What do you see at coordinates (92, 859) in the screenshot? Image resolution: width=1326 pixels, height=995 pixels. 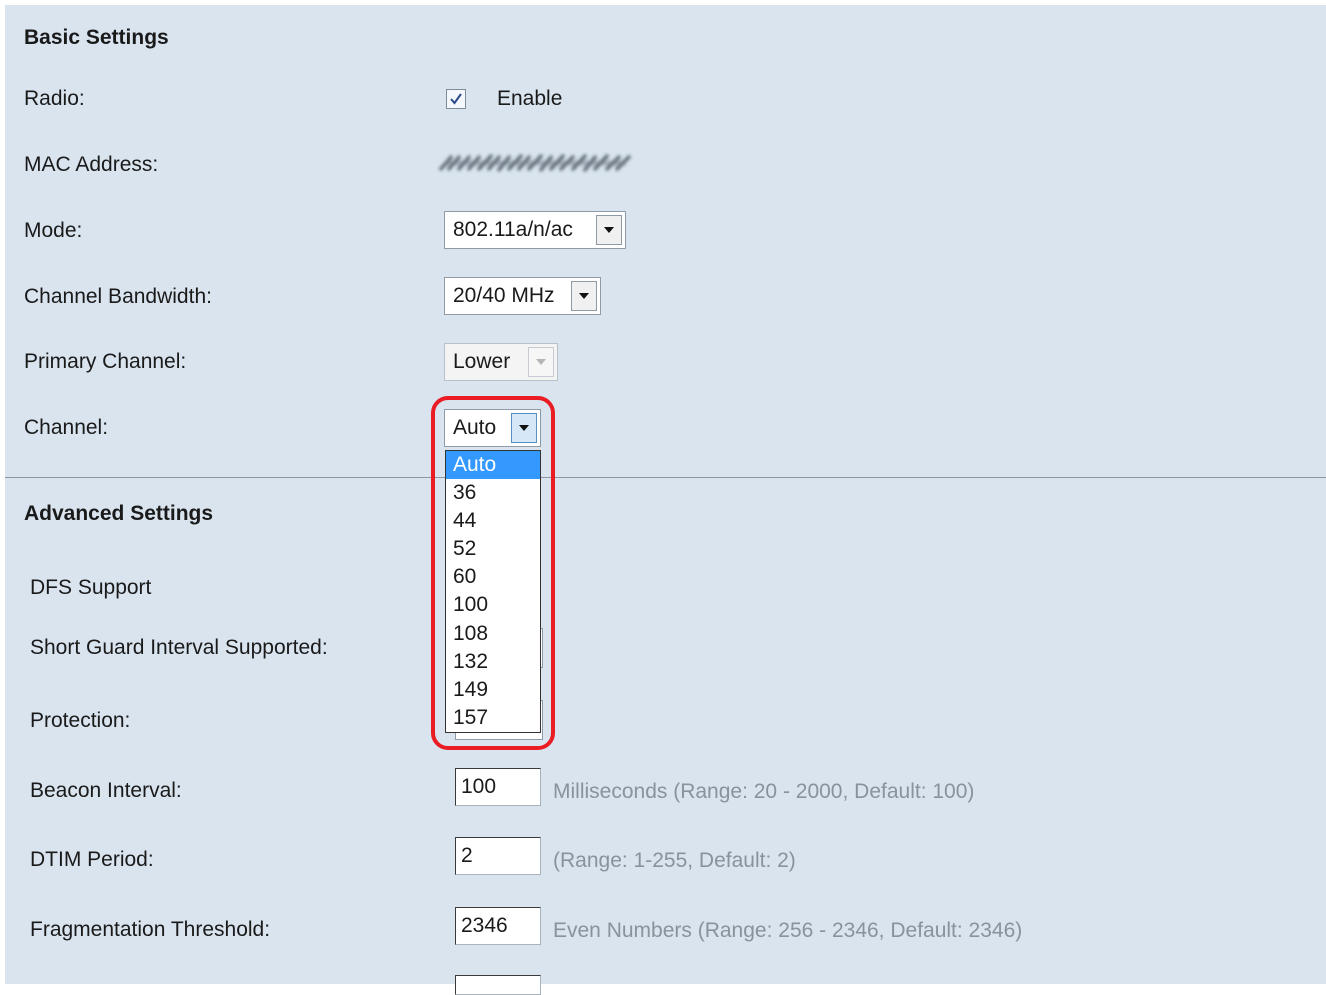 I see `dtim-period-label: DTIM Period:` at bounding box center [92, 859].